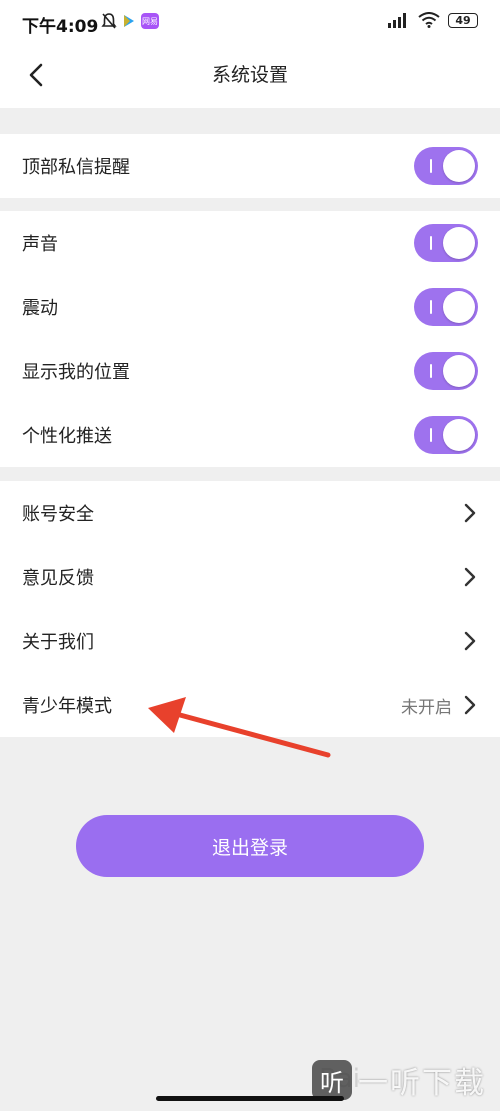  I want to click on setting-label: 个性化推送, so click(67, 436).